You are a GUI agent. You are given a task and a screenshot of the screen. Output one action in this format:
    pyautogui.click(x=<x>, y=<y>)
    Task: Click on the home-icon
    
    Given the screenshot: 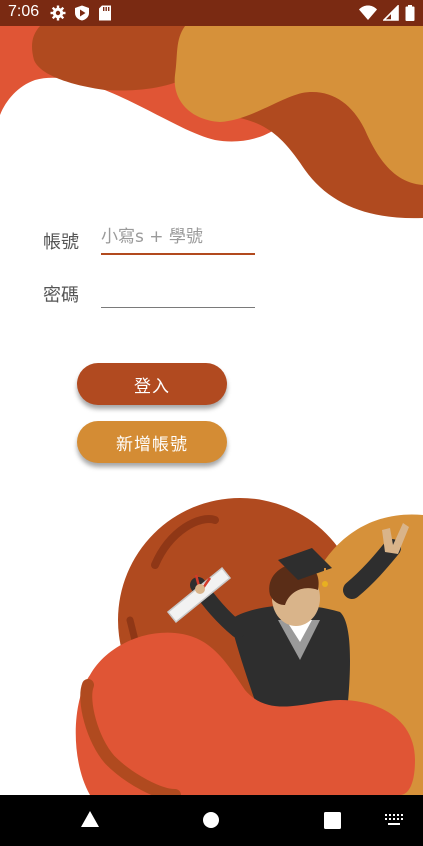 What is the action you would take?
    pyautogui.click(x=211, y=820)
    